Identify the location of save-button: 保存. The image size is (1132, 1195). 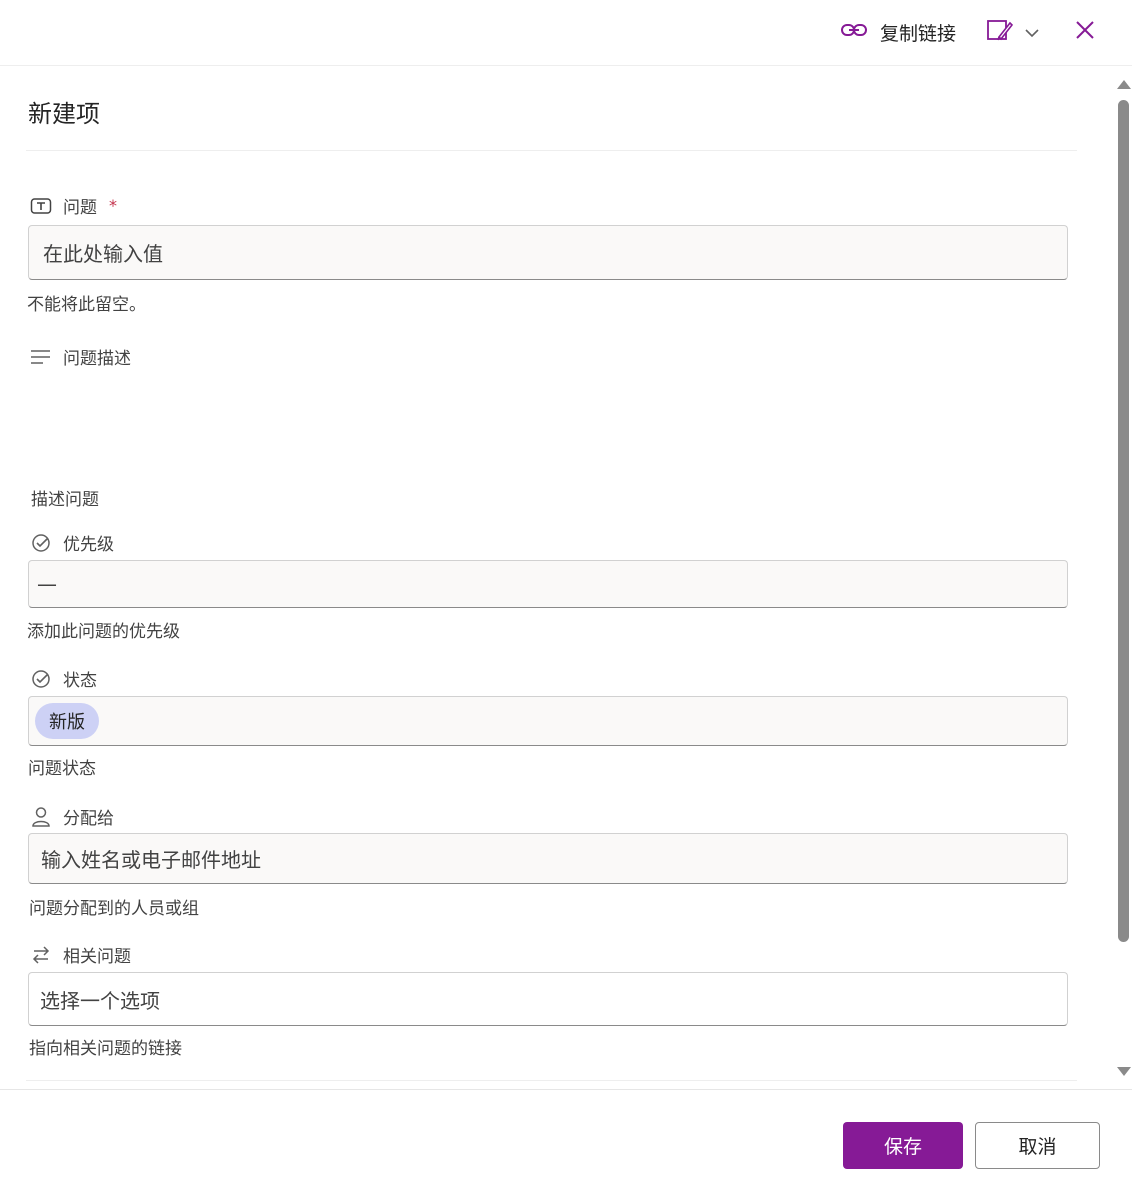
(903, 1145).